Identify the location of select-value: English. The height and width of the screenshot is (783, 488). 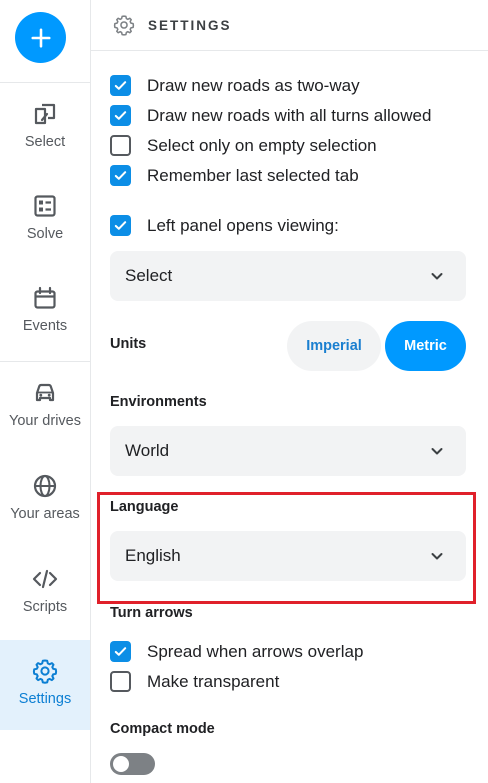
(153, 555).